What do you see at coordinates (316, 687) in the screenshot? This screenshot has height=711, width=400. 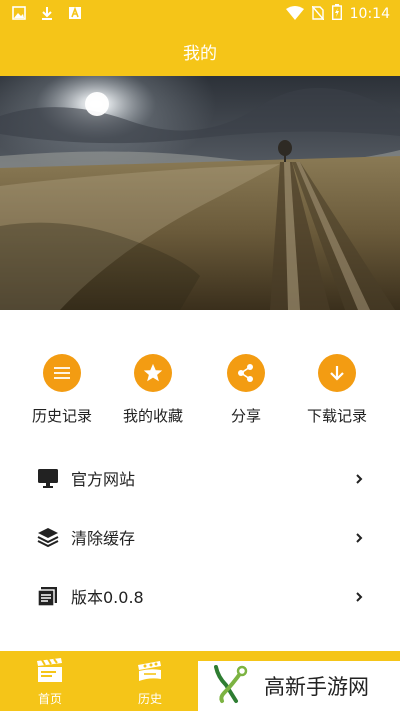 I see `watermark-text: 高新手游网` at bounding box center [316, 687].